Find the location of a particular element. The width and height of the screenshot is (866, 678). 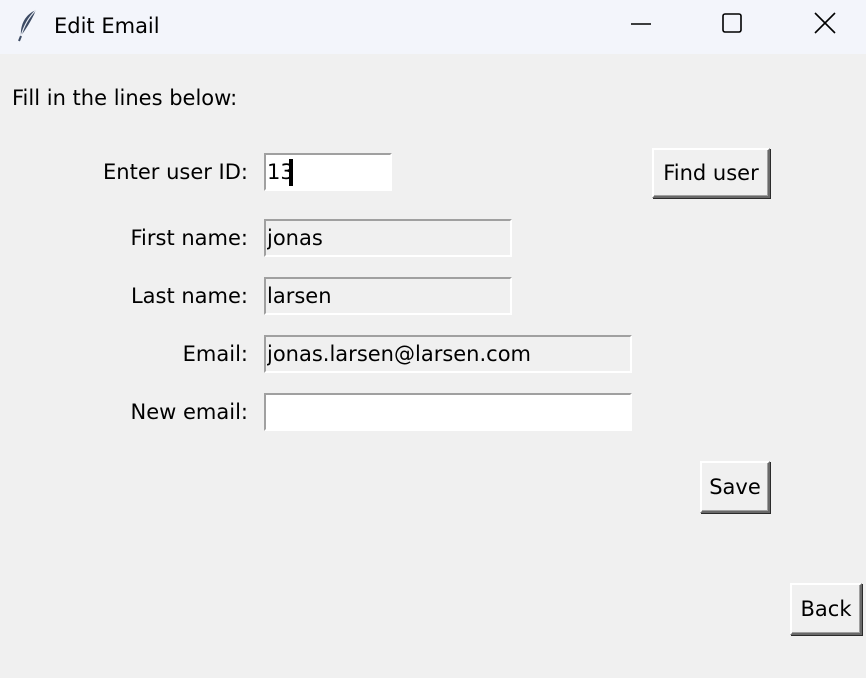

window-title: Edit Email is located at coordinates (107, 26).